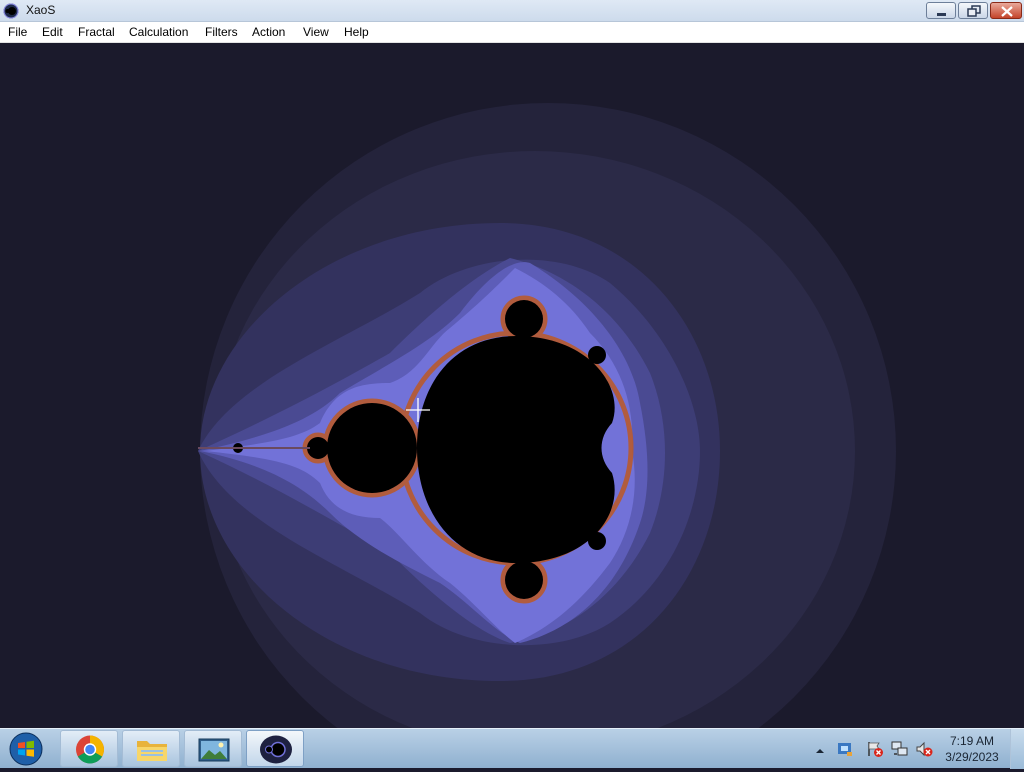  I want to click on menu-help: Help, so click(356, 32).